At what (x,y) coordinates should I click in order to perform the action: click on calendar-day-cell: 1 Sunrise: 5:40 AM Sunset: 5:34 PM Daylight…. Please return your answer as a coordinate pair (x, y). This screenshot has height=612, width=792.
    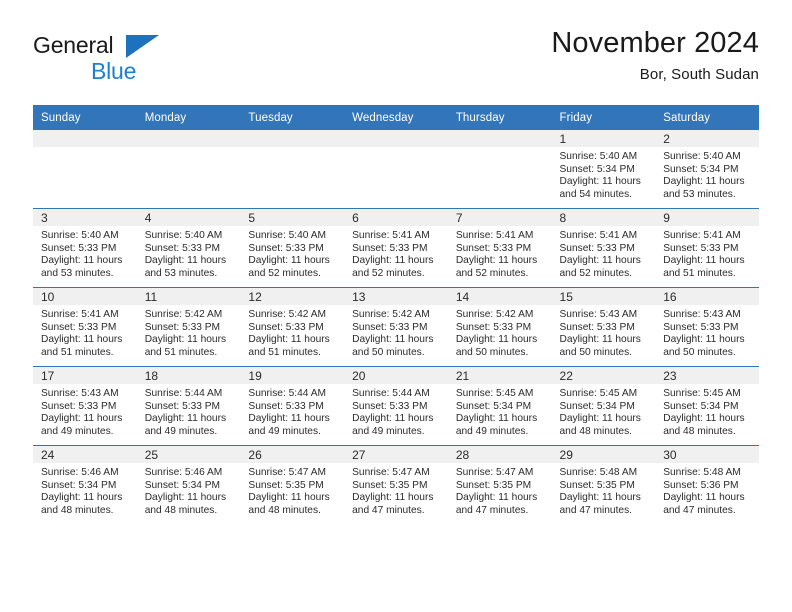
    Looking at the image, I should click on (603, 169).